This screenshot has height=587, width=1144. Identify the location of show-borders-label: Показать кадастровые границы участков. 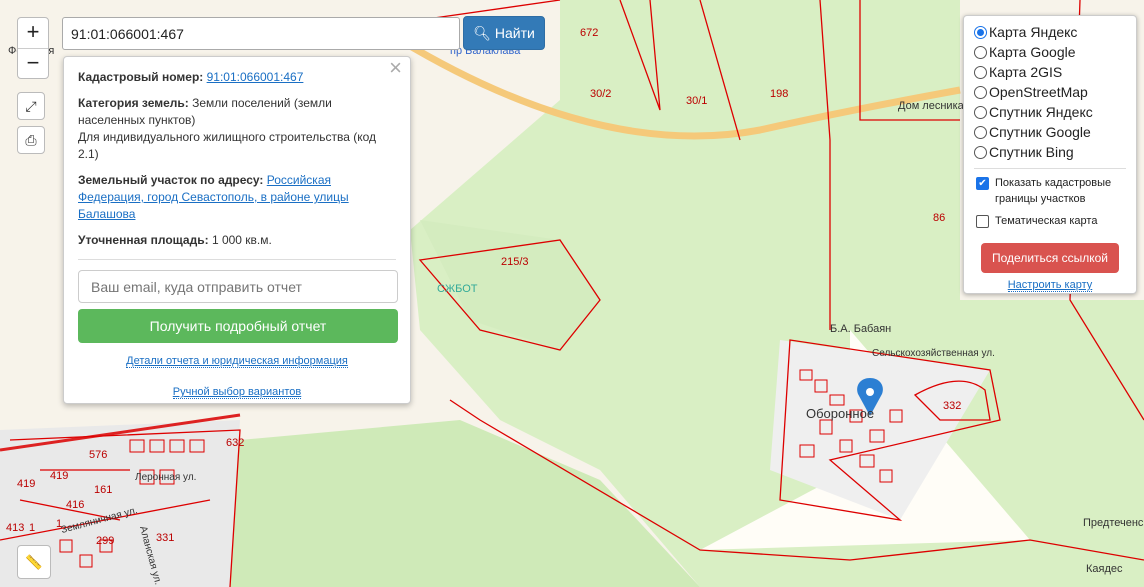
(1053, 191).